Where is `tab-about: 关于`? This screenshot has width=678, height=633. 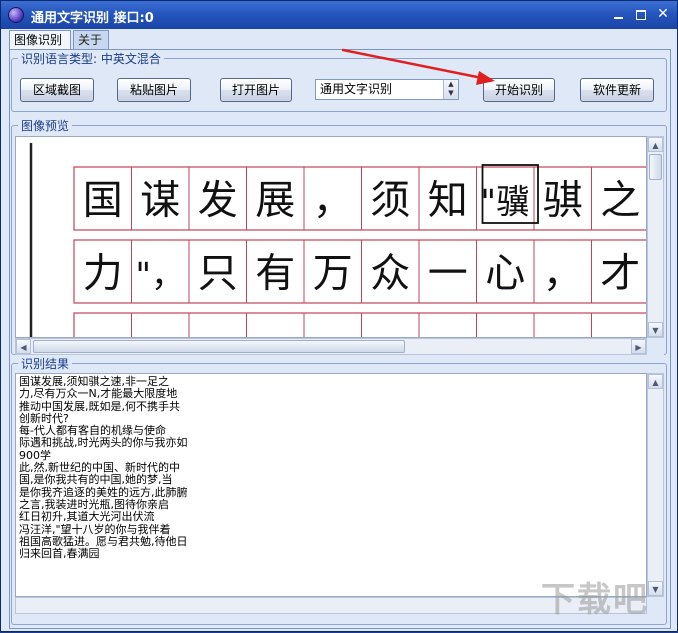
tab-about: 关于 is located at coordinates (91, 39).